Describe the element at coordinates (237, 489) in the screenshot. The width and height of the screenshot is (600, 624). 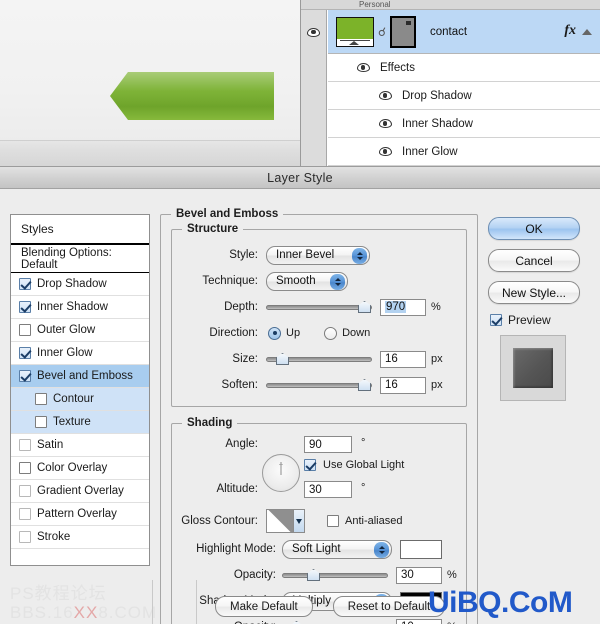
I see `altitude-label: Altitude:` at that location.